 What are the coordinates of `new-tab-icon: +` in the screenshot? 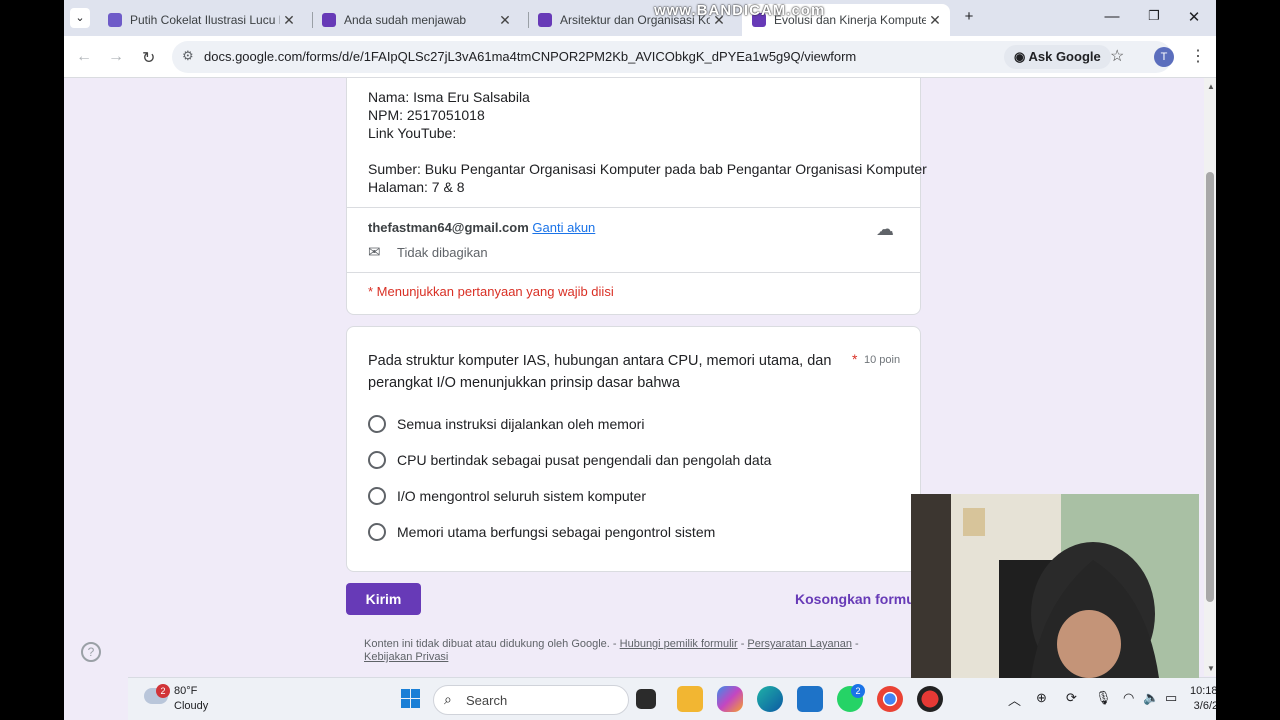 It's located at (969, 16).